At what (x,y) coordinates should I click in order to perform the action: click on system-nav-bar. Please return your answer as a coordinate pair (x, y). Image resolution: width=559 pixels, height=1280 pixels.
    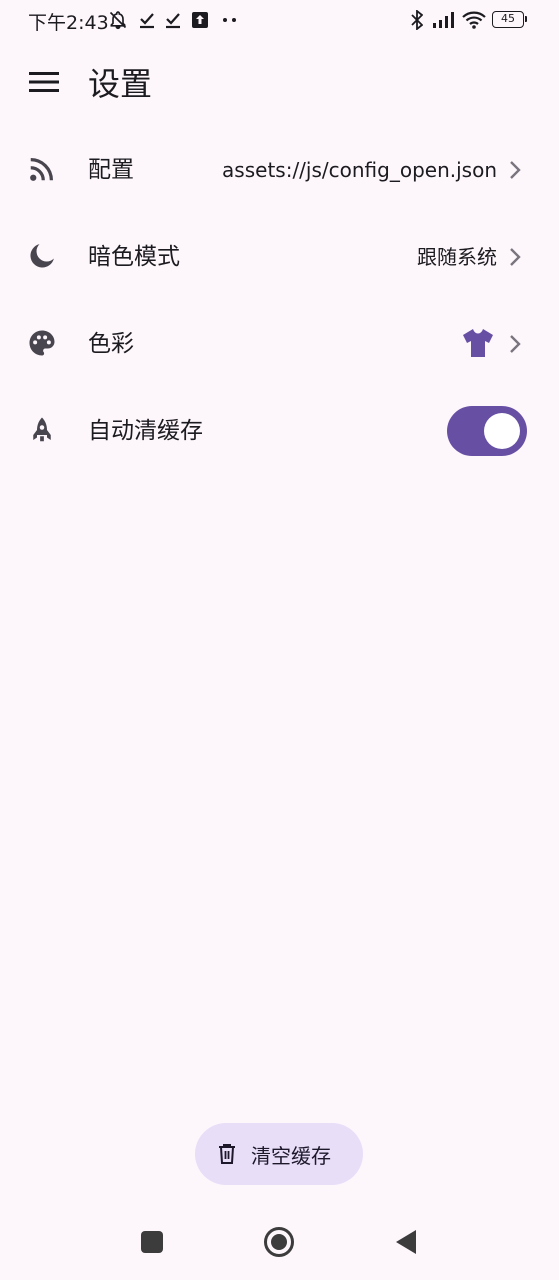
    Looking at the image, I should click on (279, 1244).